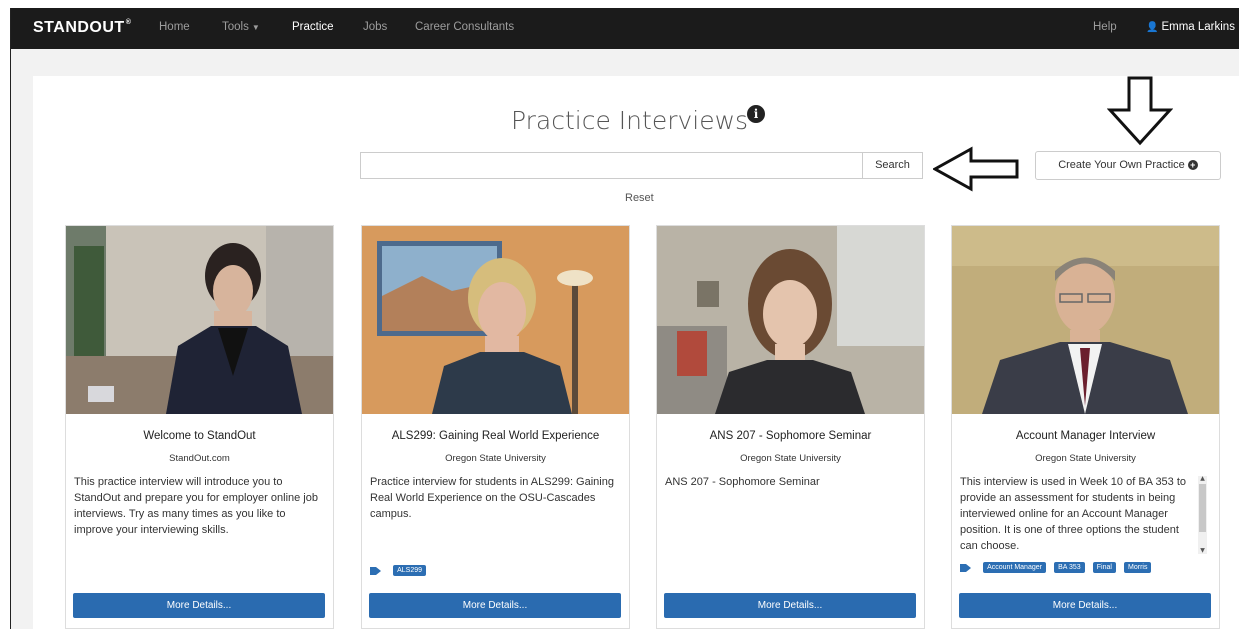 The image size is (1239, 629). What do you see at coordinates (1014, 567) in the screenshot?
I see `tag-badge: Account Manager` at bounding box center [1014, 567].